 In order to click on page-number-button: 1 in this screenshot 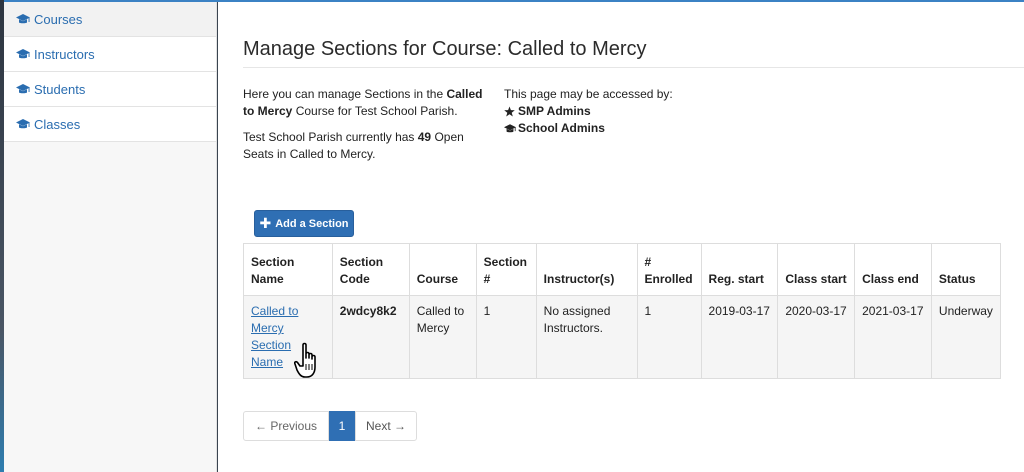, I will do `click(342, 426)`.